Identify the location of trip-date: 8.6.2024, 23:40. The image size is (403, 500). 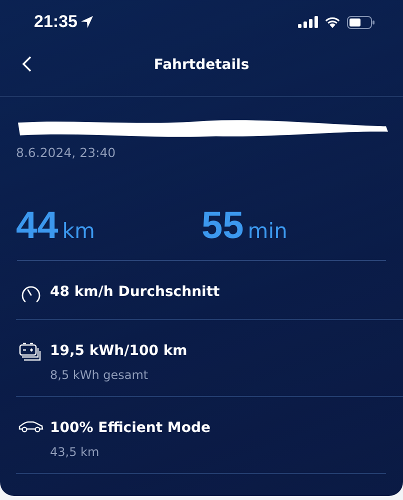
(66, 152).